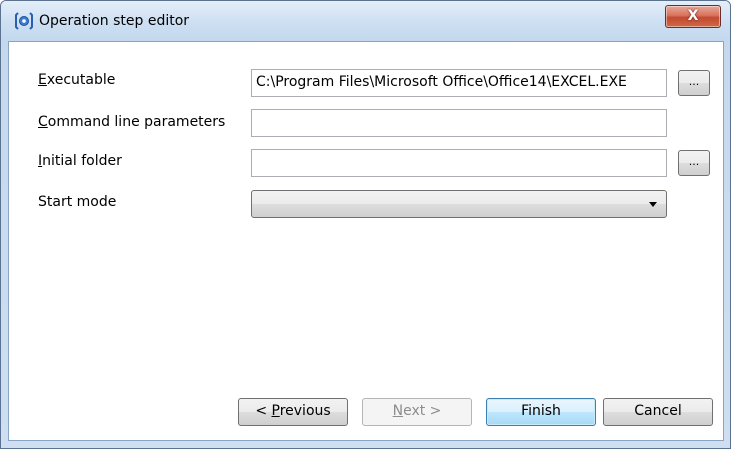 Image resolution: width=731 pixels, height=449 pixels. Describe the element at coordinates (365, 21) in the screenshot. I see `title-bar: Operation step editor X` at that location.